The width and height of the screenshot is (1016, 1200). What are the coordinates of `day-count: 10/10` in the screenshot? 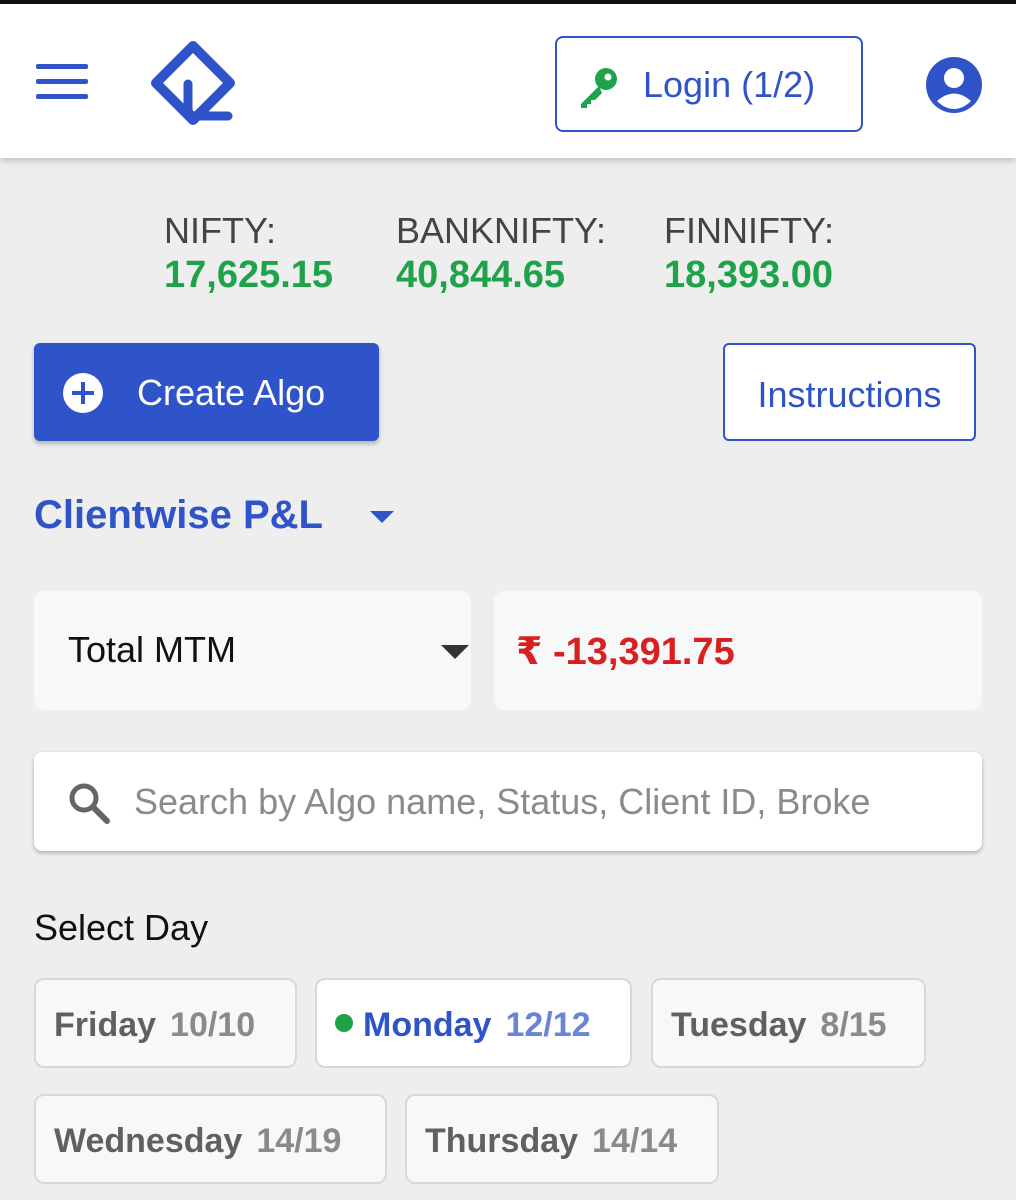 It's located at (213, 1025).